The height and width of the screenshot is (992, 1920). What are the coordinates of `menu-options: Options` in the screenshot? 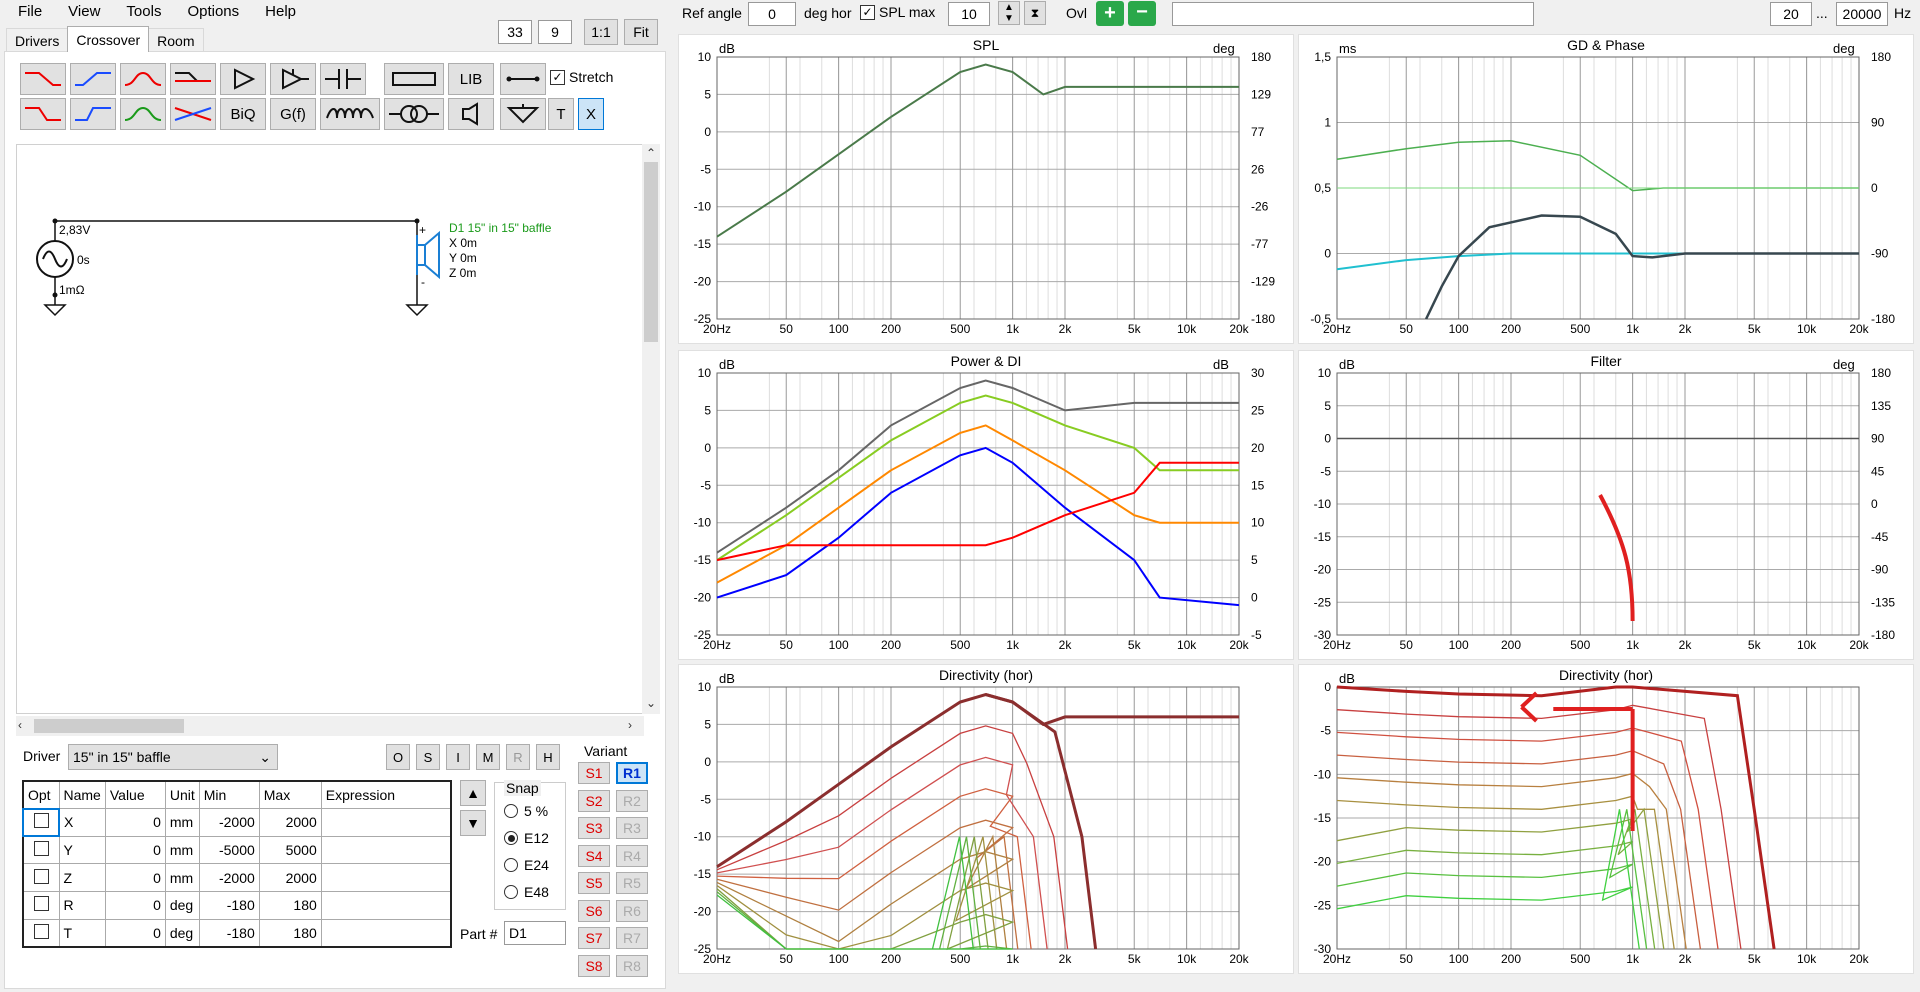 It's located at (208, 11).